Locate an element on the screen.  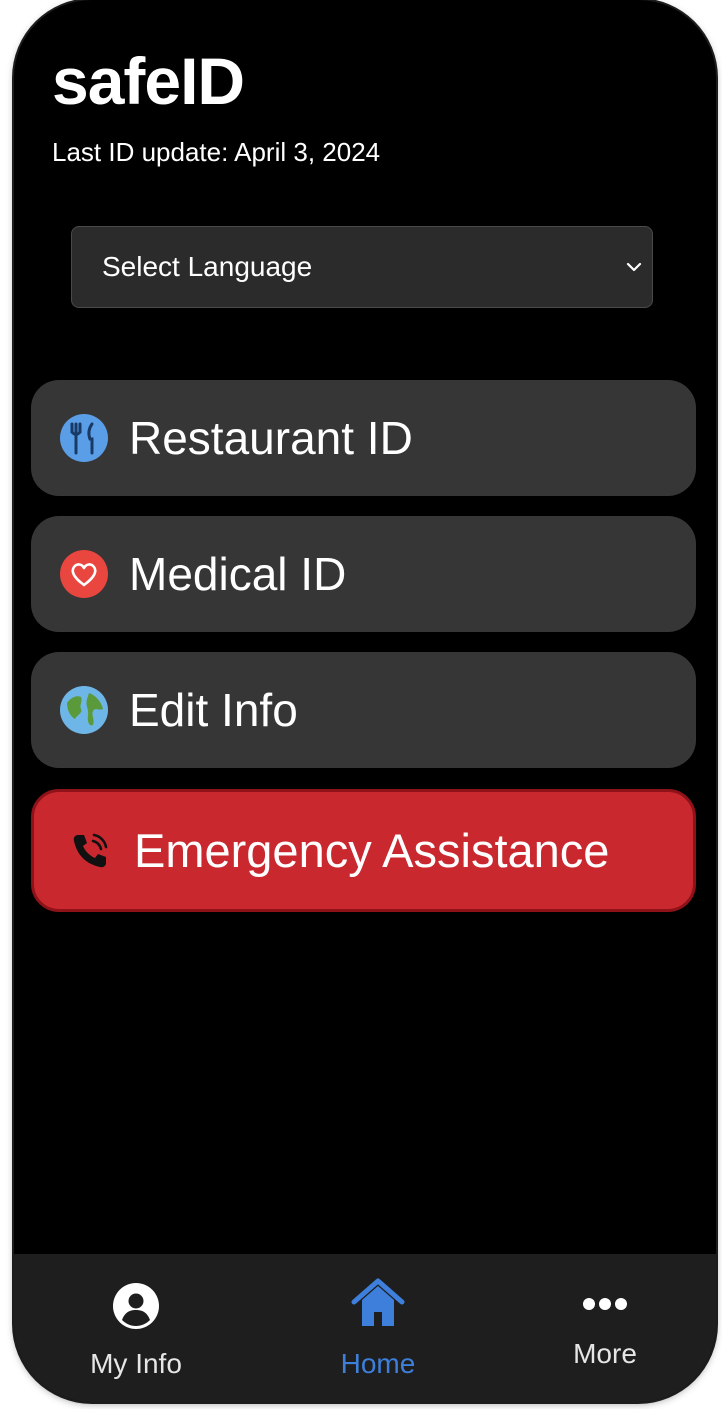
restaurant-id-label: Restaurant ID is located at coordinates (271, 438).